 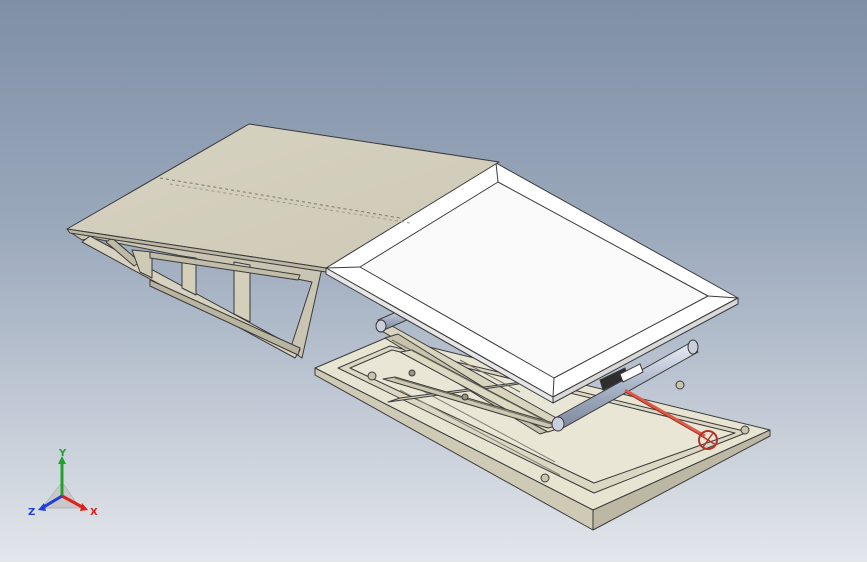 What do you see at coordinates (62, 453) in the screenshot?
I see `y-axis-label: Y` at bounding box center [62, 453].